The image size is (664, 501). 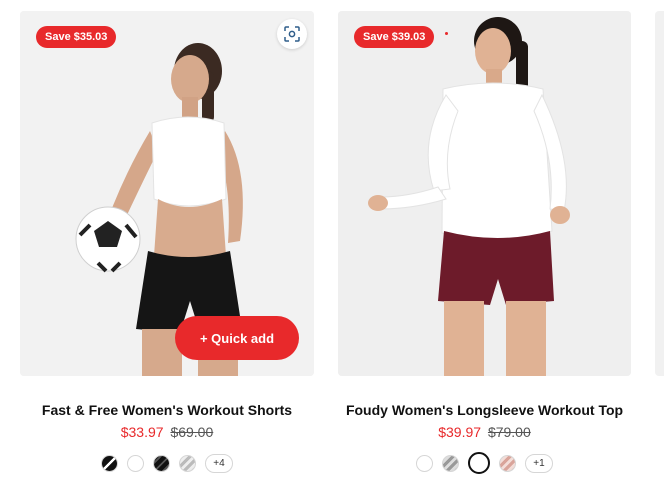 I want to click on discount-badge: Save $39.03, so click(x=394, y=37).